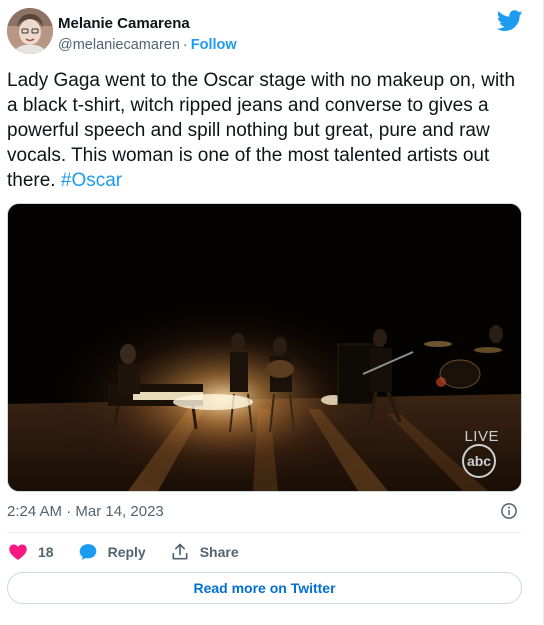  I want to click on author-block: Melanie Camarena @melaniecamaren · Follow, so click(147, 34).